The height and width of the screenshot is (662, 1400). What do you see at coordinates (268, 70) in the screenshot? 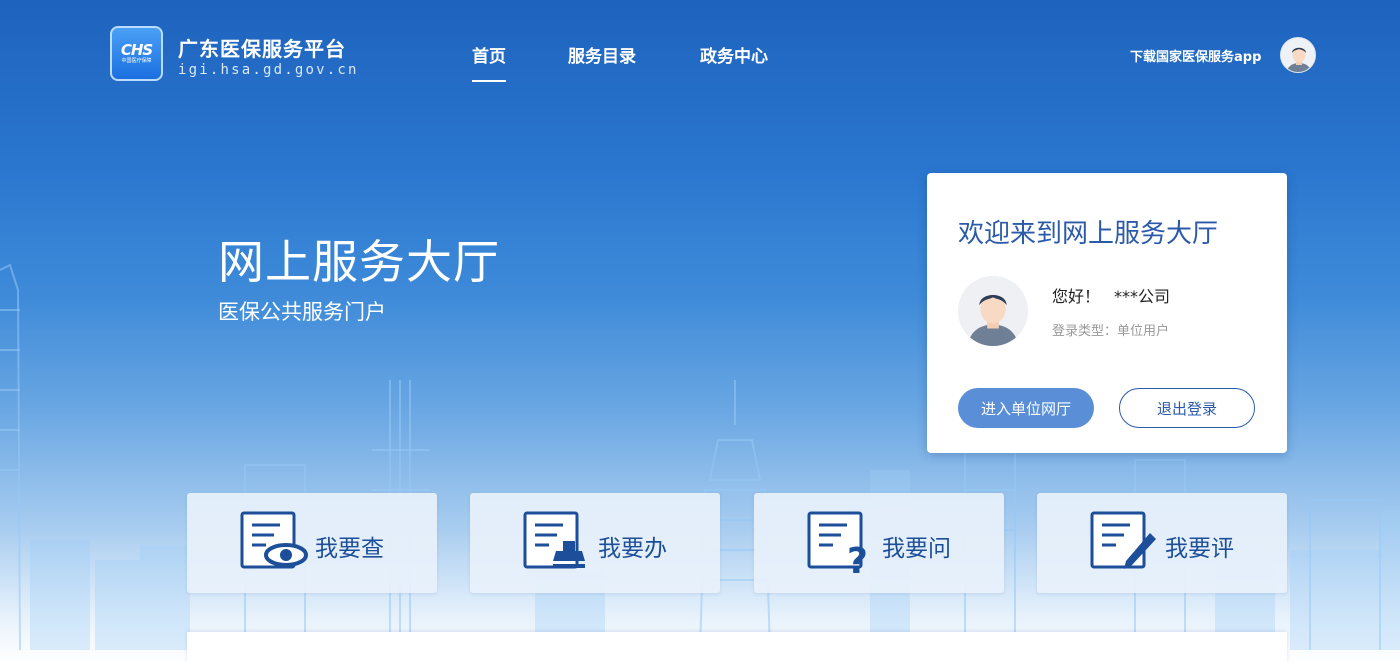
I see `site-url: igi.hsa.gd.gov.cn` at bounding box center [268, 70].